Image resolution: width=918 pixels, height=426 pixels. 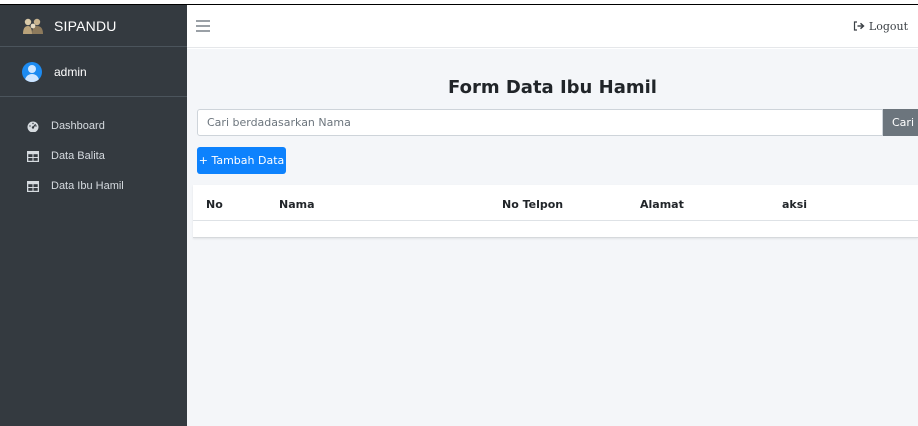 I want to click on tachometer-icon, so click(x=33, y=126).